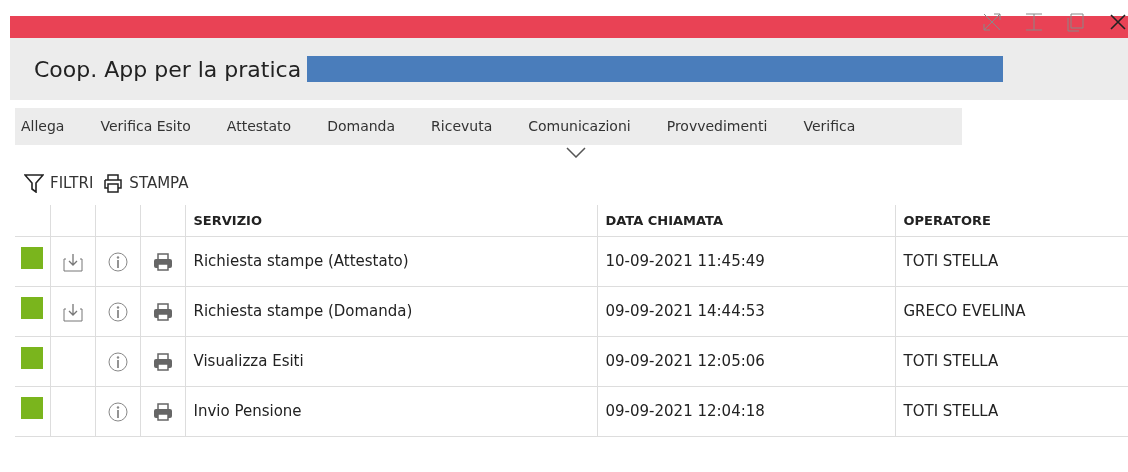  What do you see at coordinates (685, 361) in the screenshot?
I see `call-date: 09-09-2021 12:05:06` at bounding box center [685, 361].